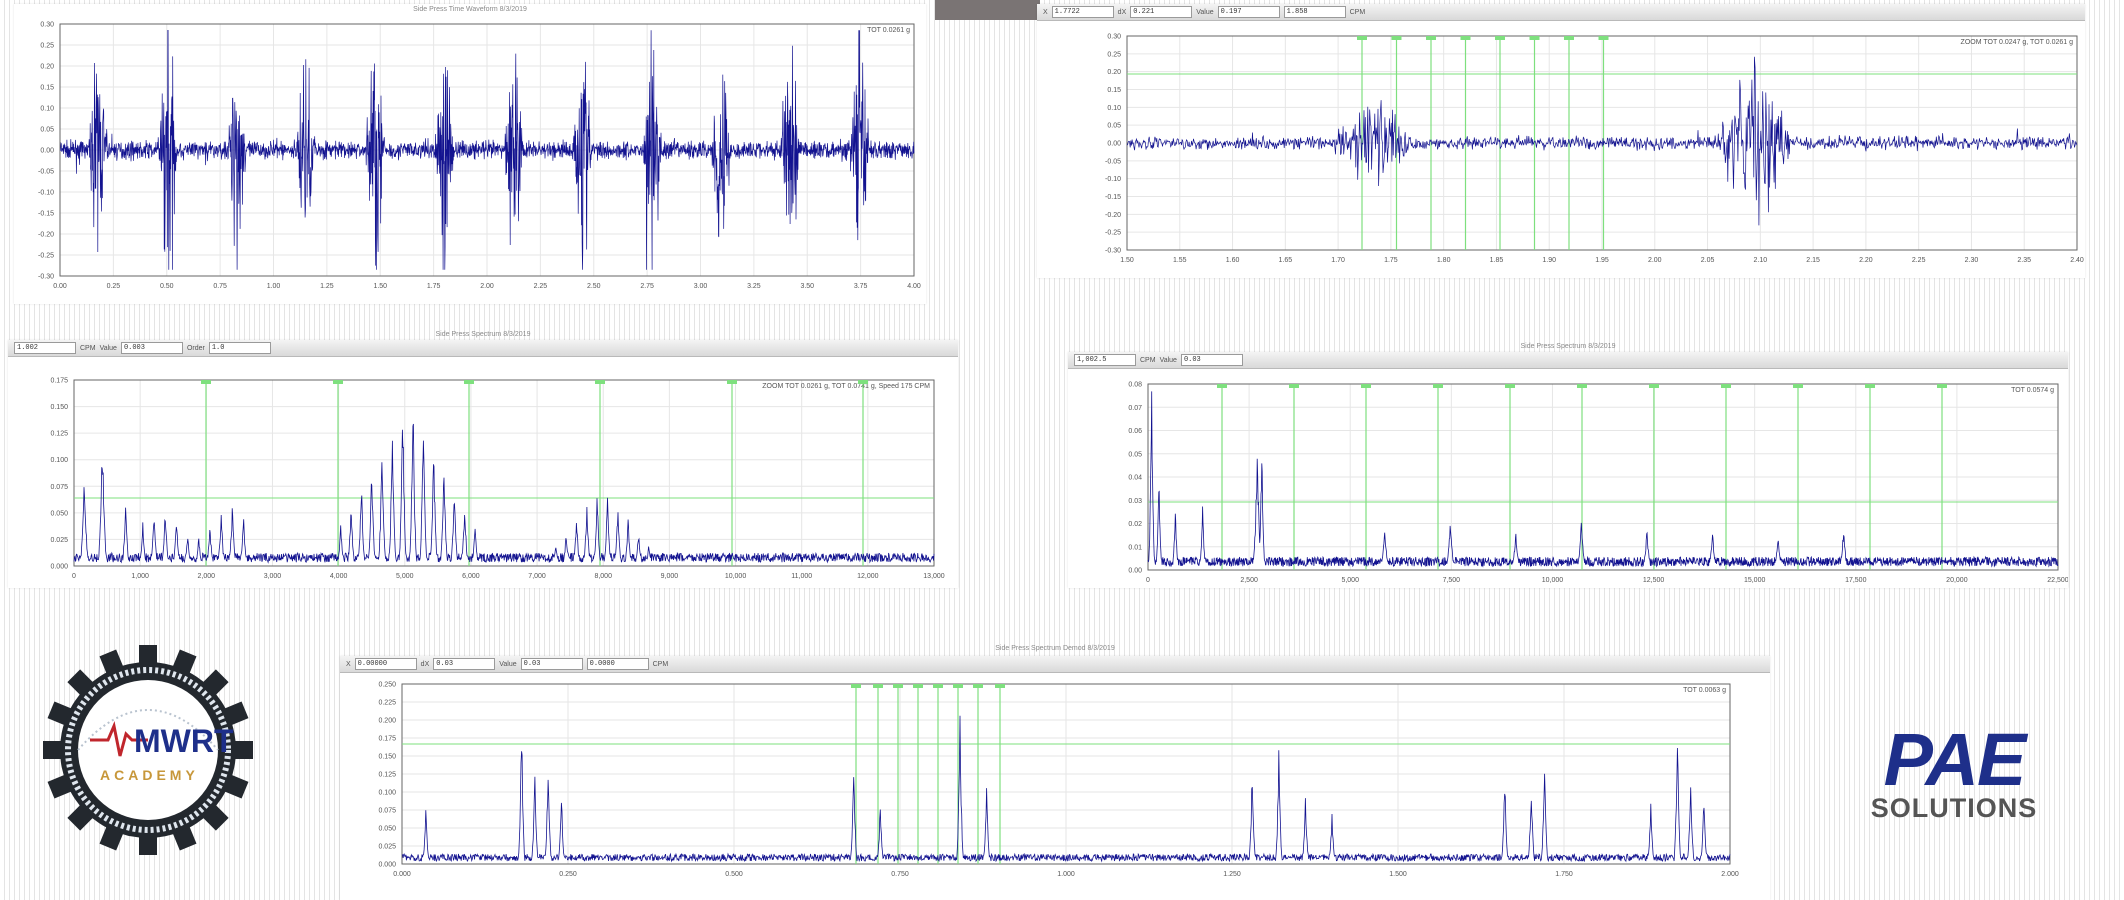 The image size is (2124, 900). I want to click on total-readout: ZOOM TOT 0.0247 g, TOT 0.0261 g, so click(2017, 42).